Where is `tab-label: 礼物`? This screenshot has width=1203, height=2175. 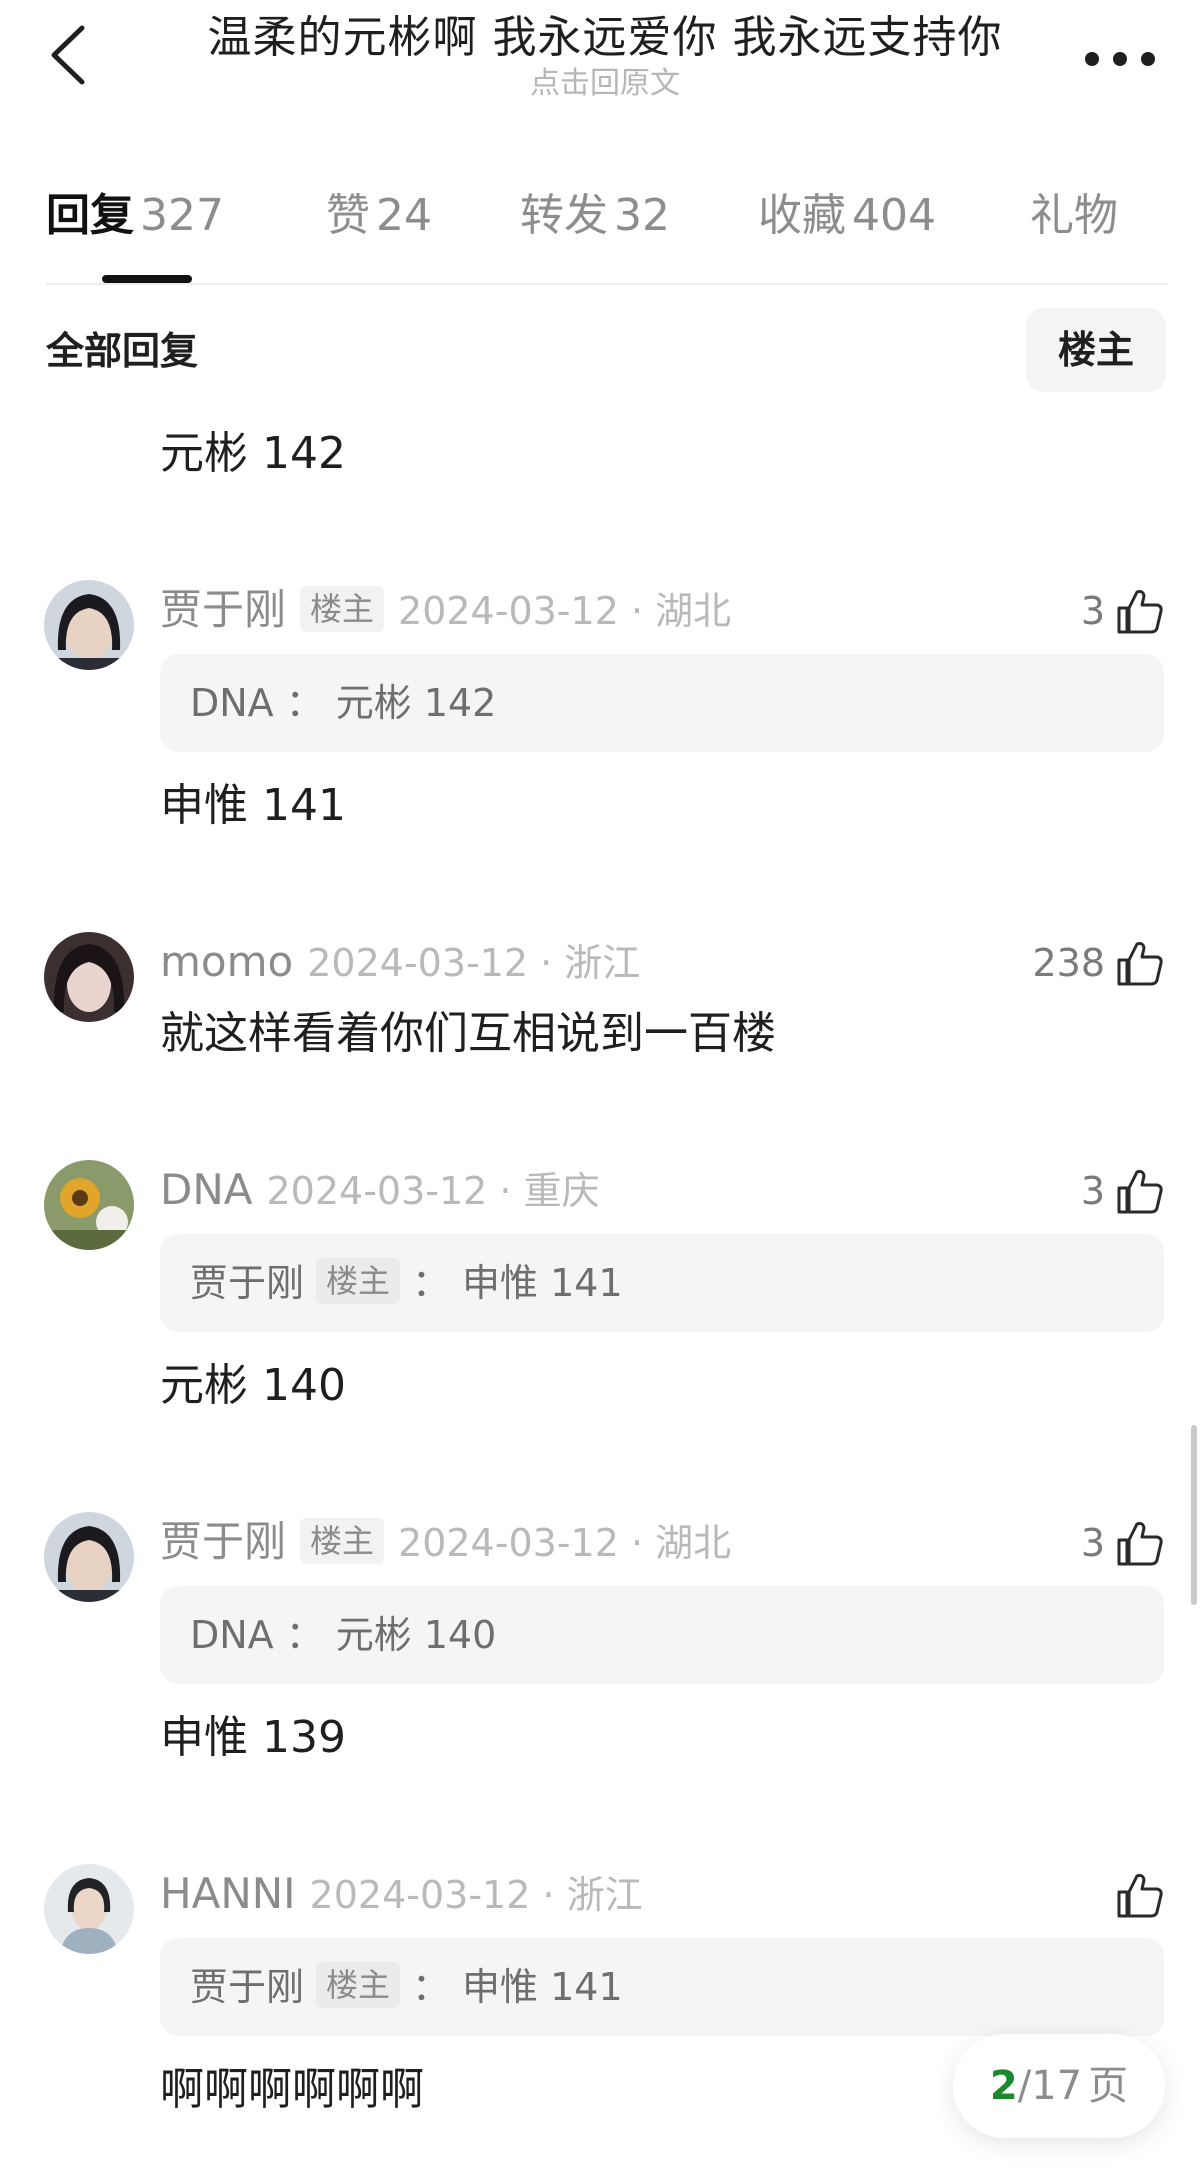 tab-label: 礼物 is located at coordinates (1074, 215).